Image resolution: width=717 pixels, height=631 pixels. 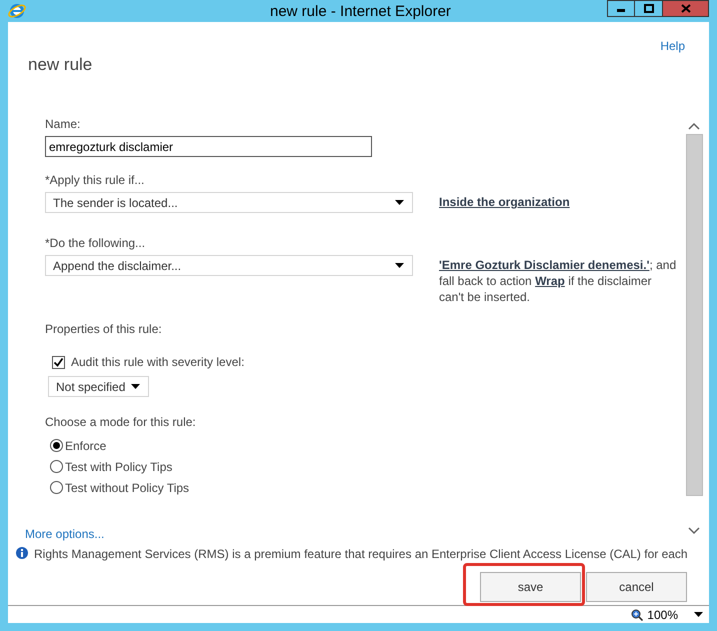 What do you see at coordinates (361, 554) in the screenshot?
I see `rms-notice: Rights Management Services (RMS) is a premium feature that requires an Enterprise Client Access License (CAL) for each` at bounding box center [361, 554].